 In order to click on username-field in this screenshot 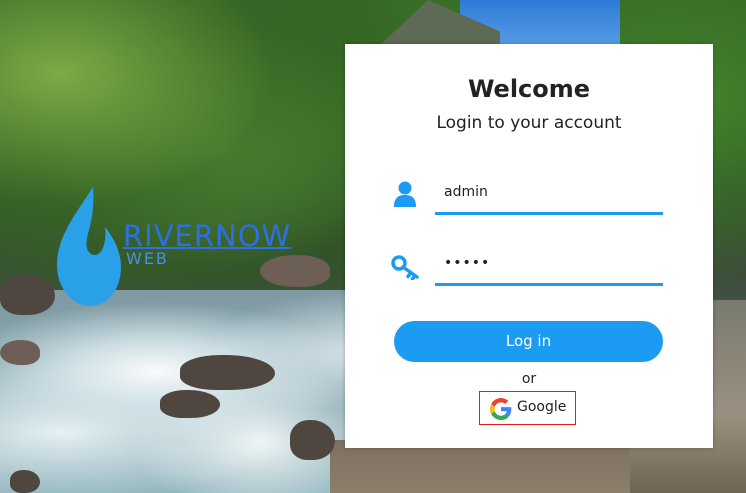, I will do `click(549, 196)`.